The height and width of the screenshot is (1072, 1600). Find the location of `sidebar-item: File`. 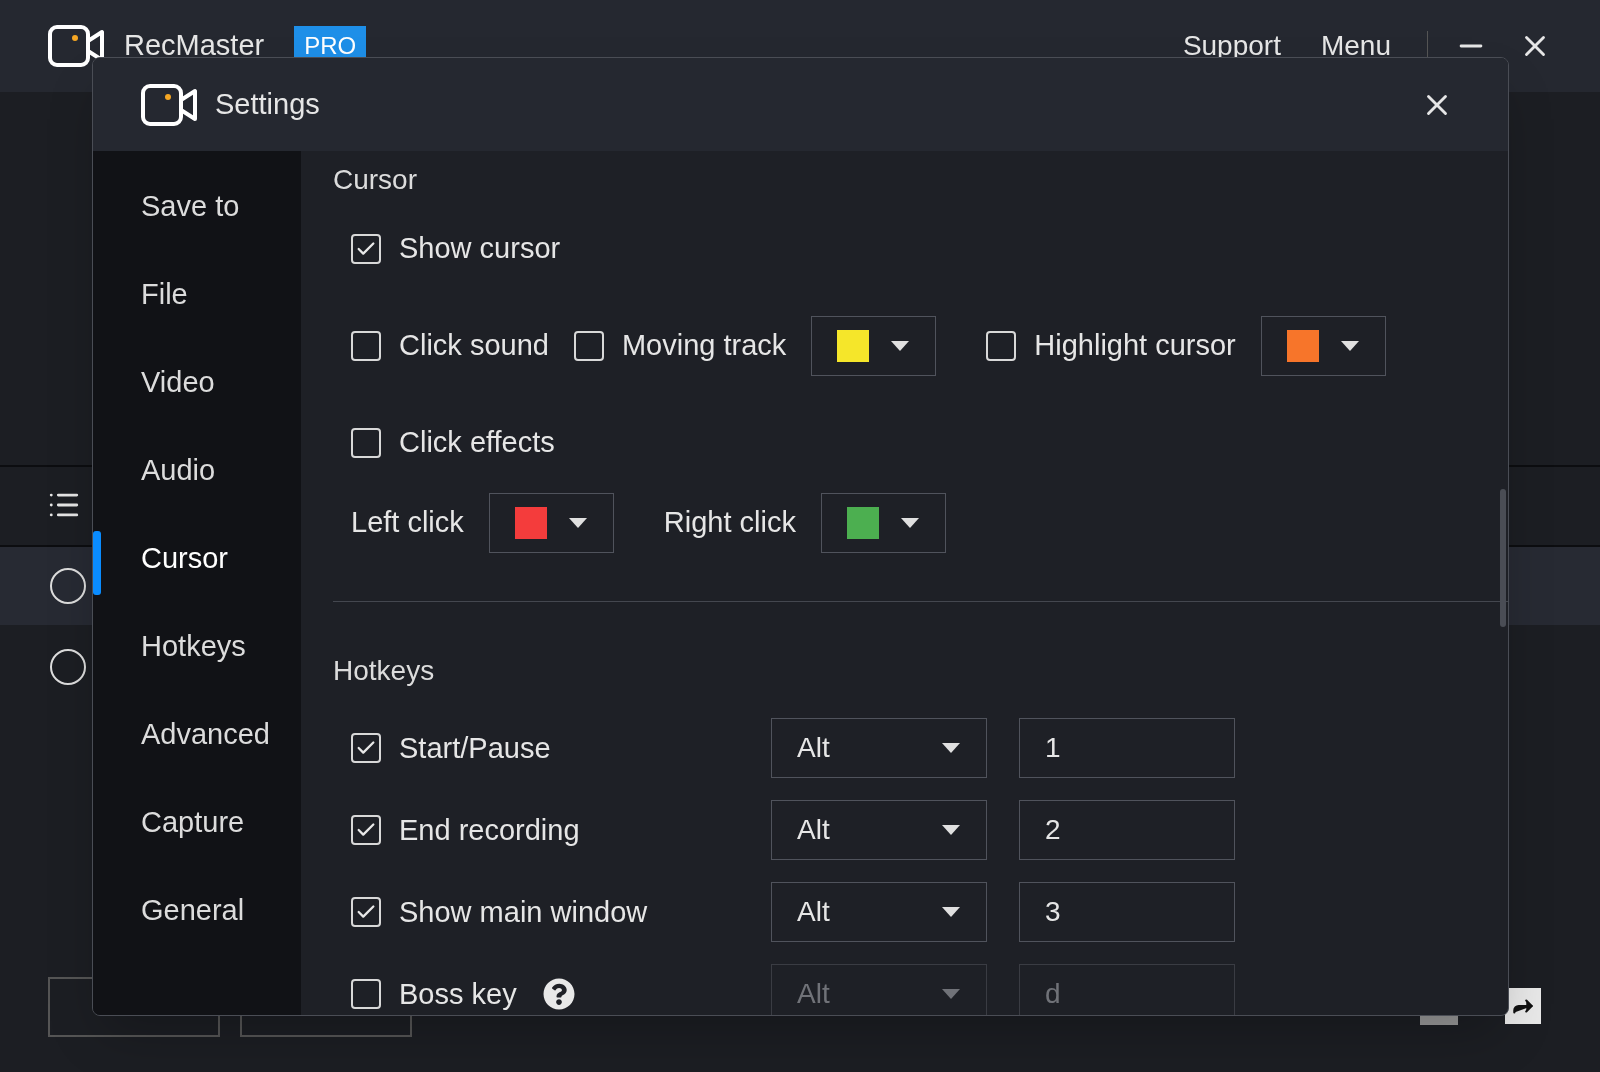

sidebar-item: File is located at coordinates (164, 295).